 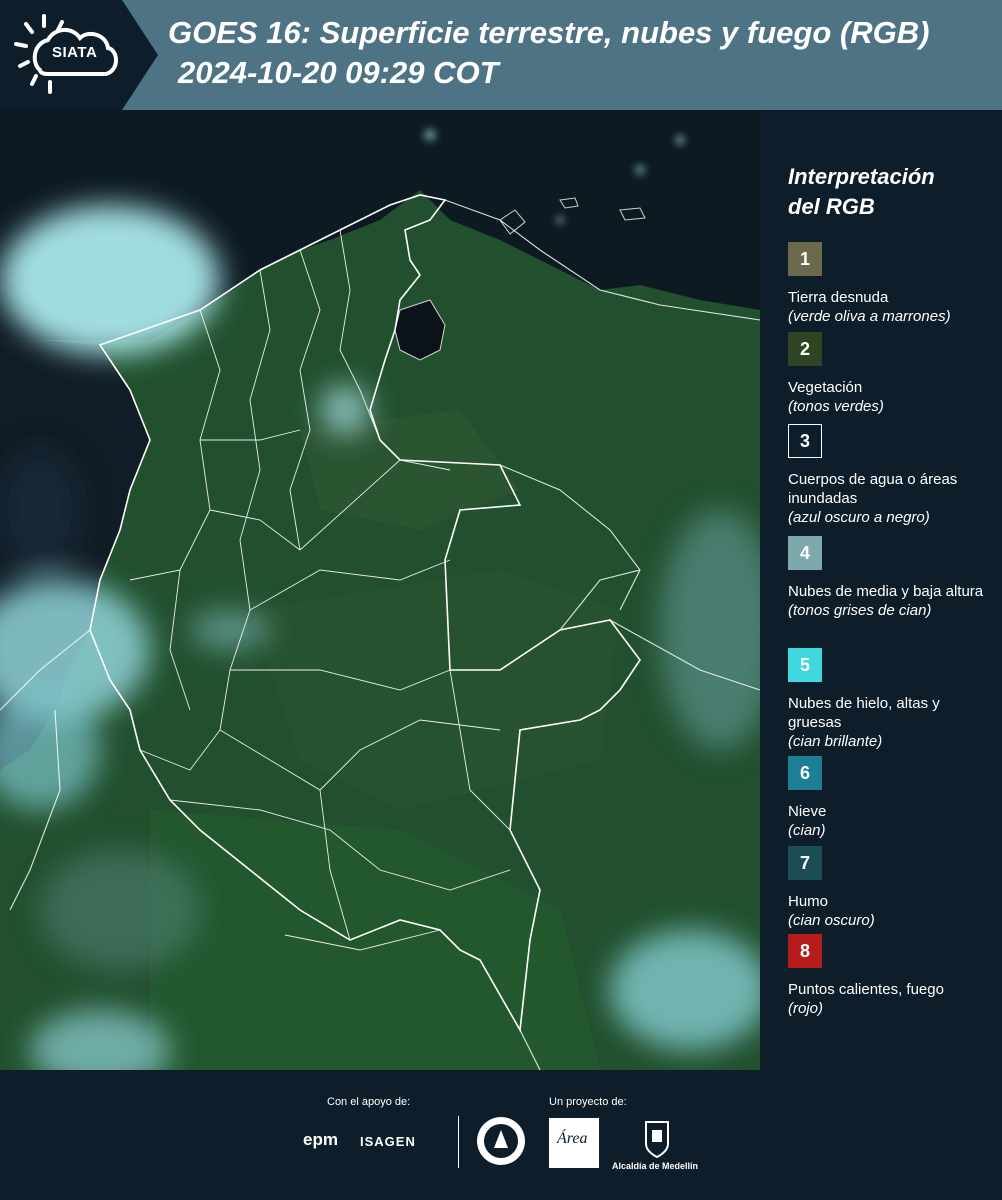 I want to click on legend-description: (tonos verdes), so click(x=836, y=406).